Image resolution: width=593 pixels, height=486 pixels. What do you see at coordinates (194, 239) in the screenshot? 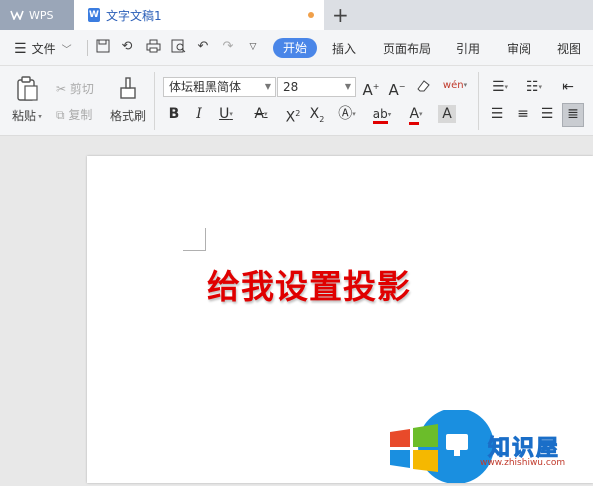
I see `margin-corner-mark` at bounding box center [194, 239].